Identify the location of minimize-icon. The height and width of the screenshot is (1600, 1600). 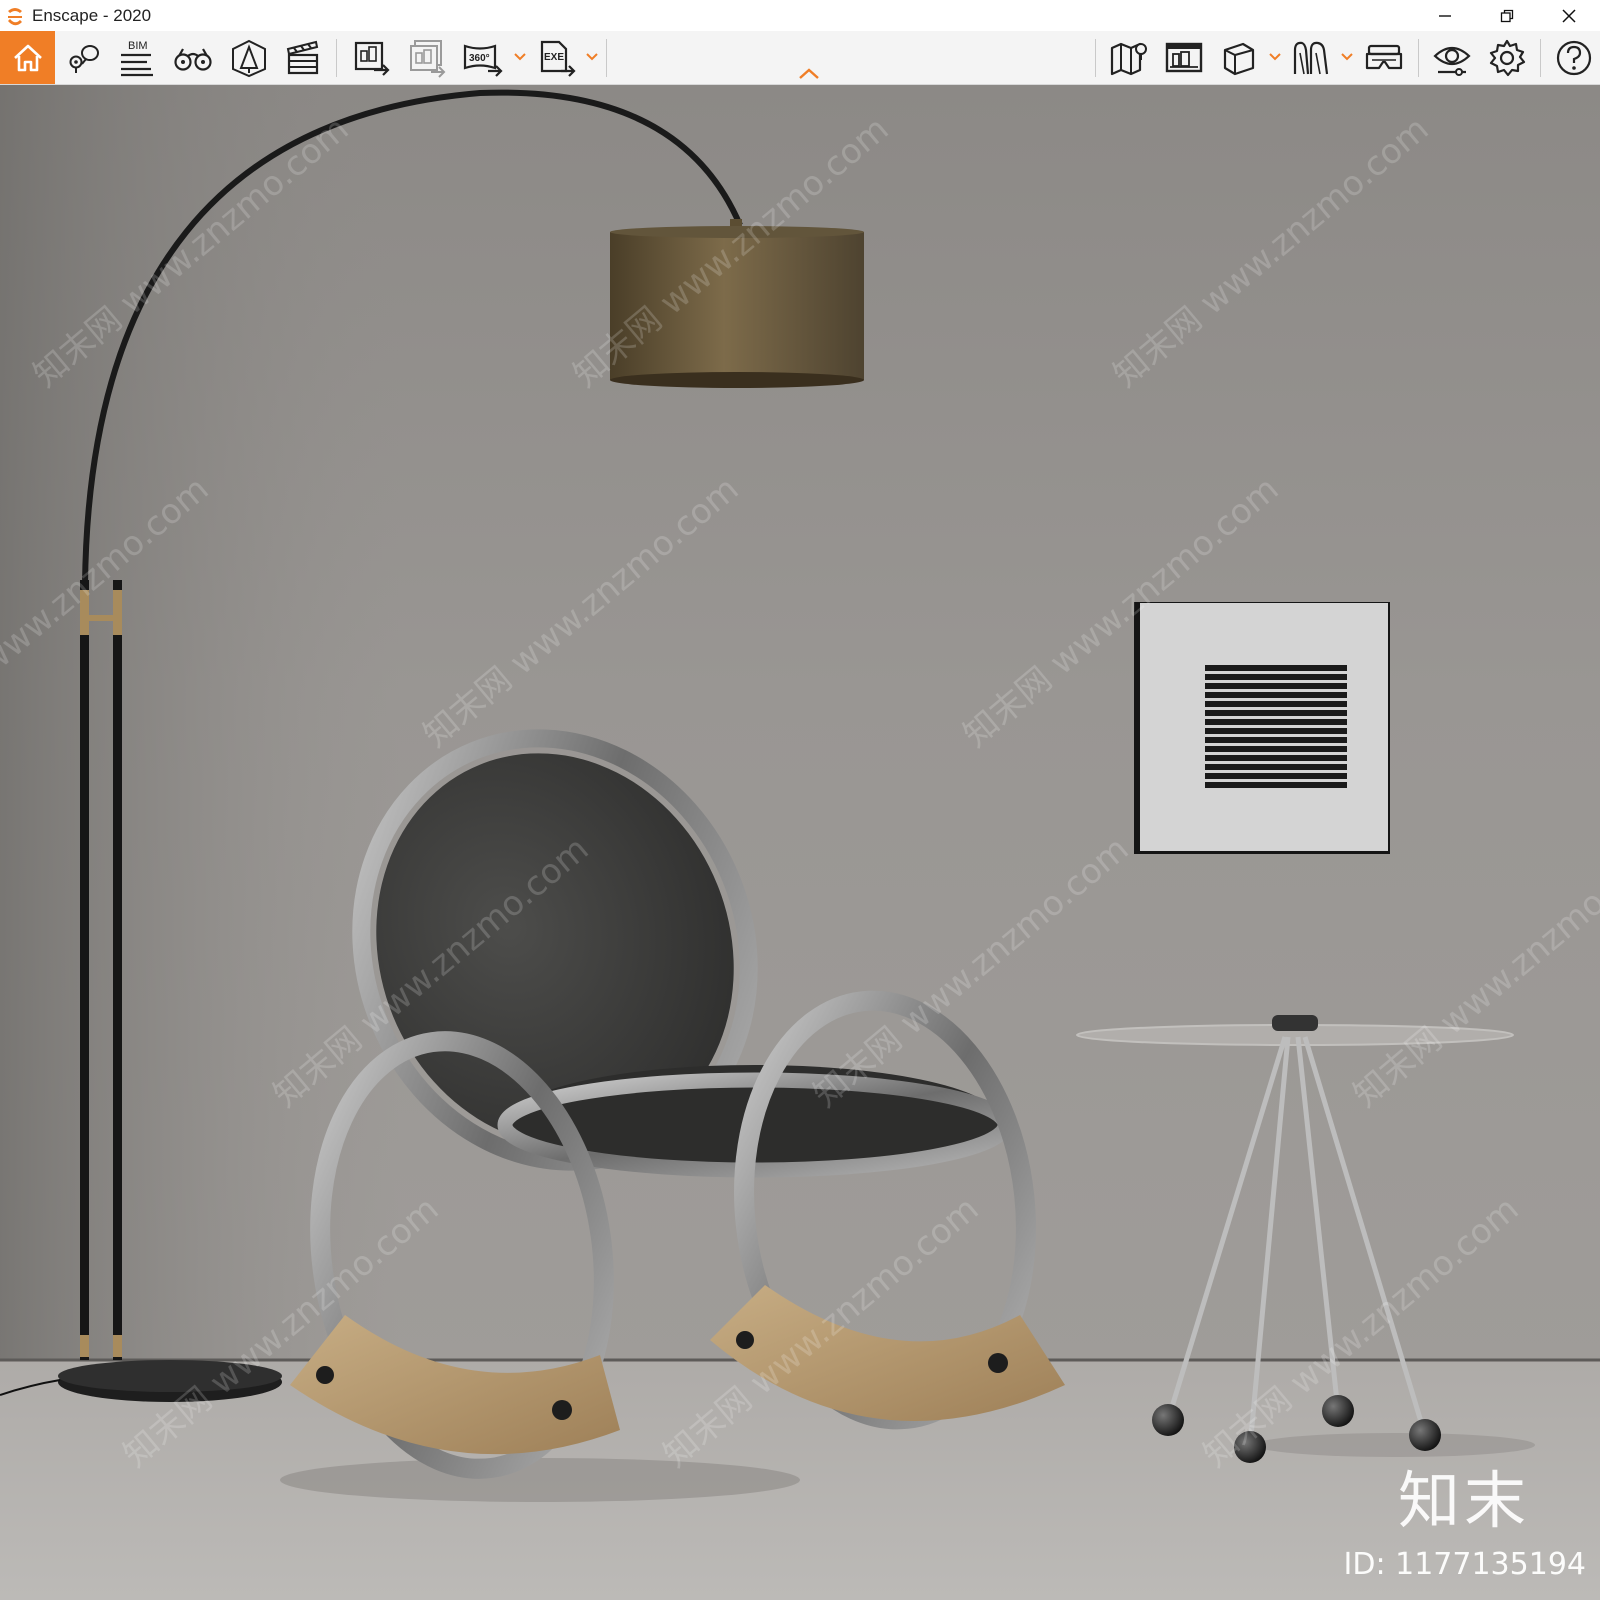
(1445, 15).